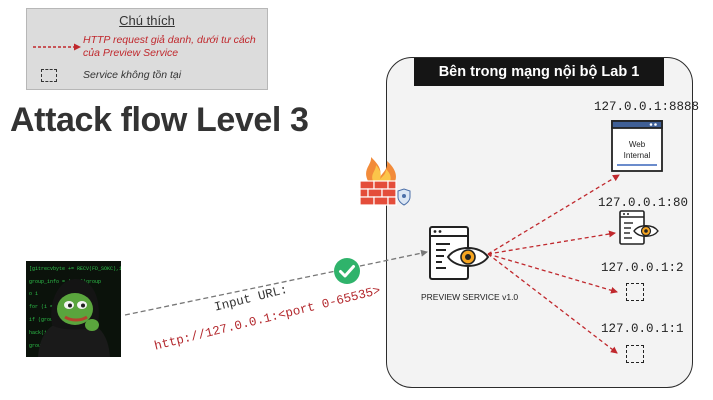 This screenshot has width=713, height=400. What do you see at coordinates (642, 268) in the screenshot?
I see `service-address-2: 127.0.0.1:2` at bounding box center [642, 268].